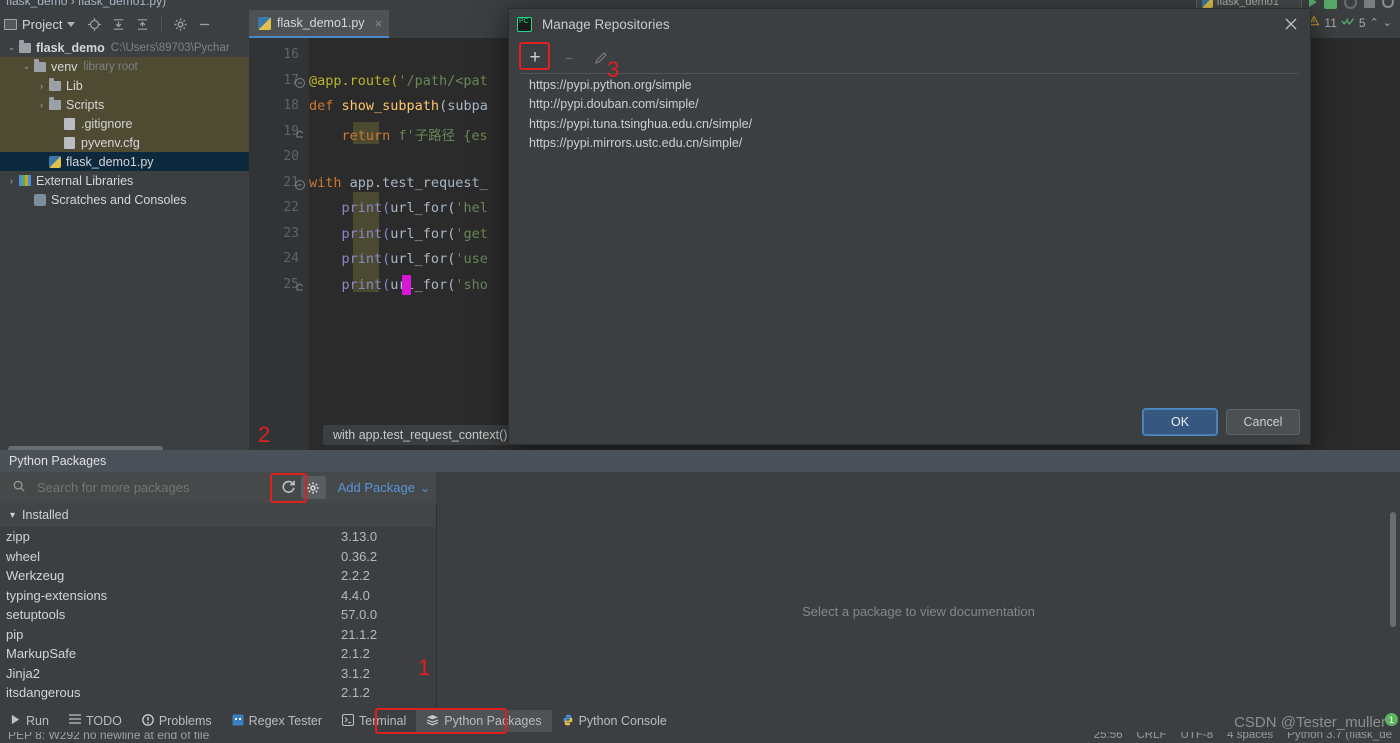 The image size is (1400, 743). I want to click on bottom-tab-run: Run, so click(29, 721).